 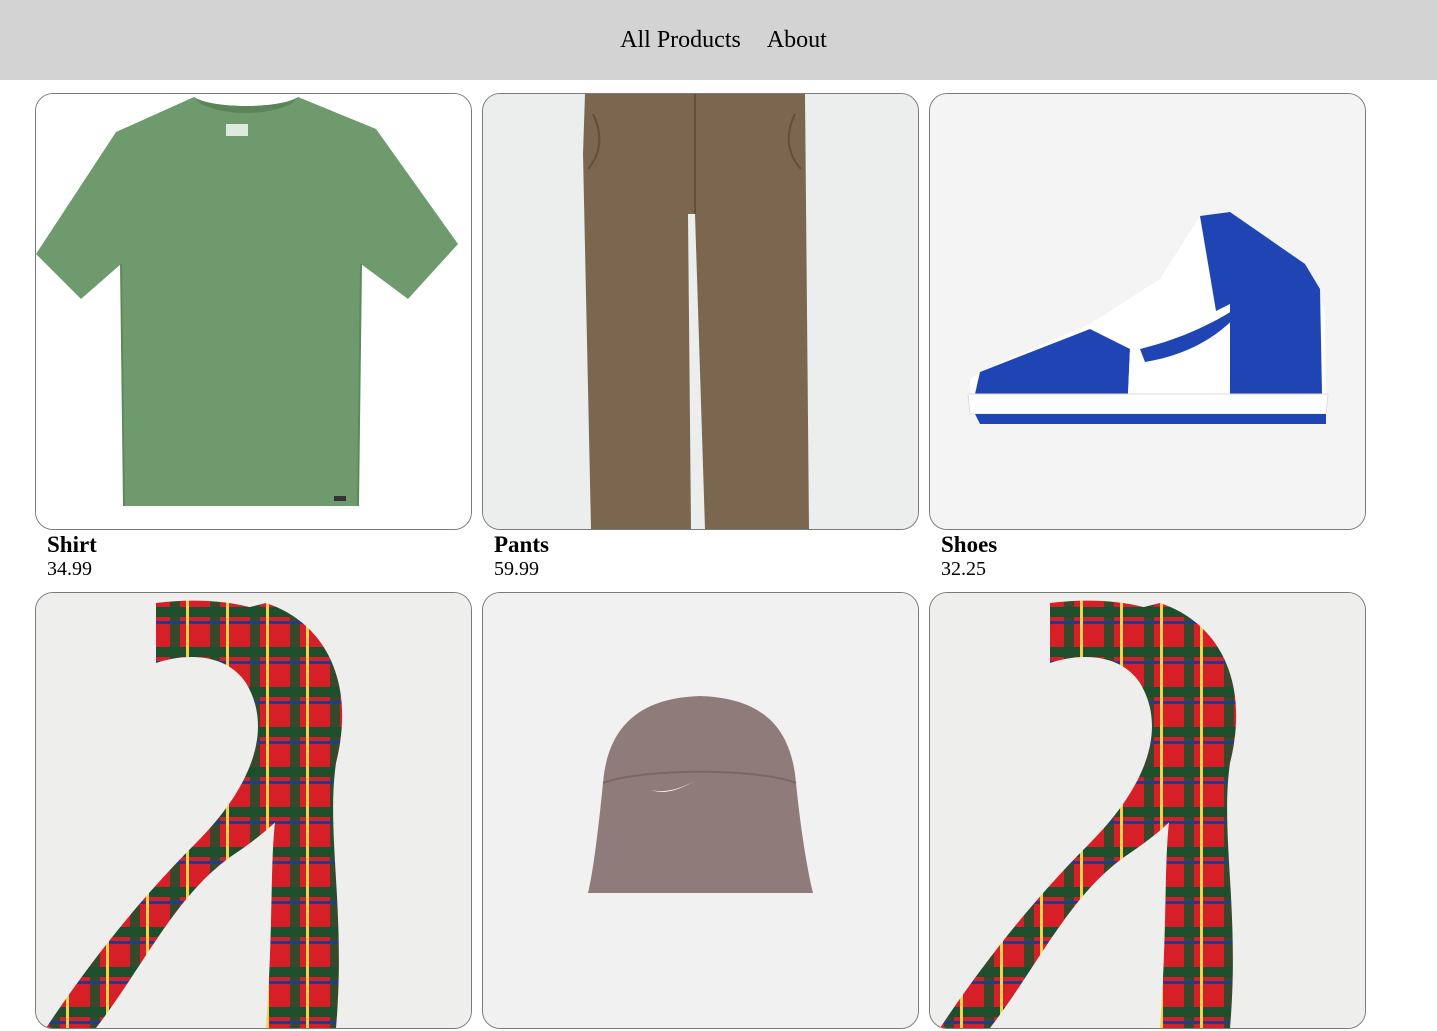 I want to click on bucket-hat-image, so click(x=700, y=810).